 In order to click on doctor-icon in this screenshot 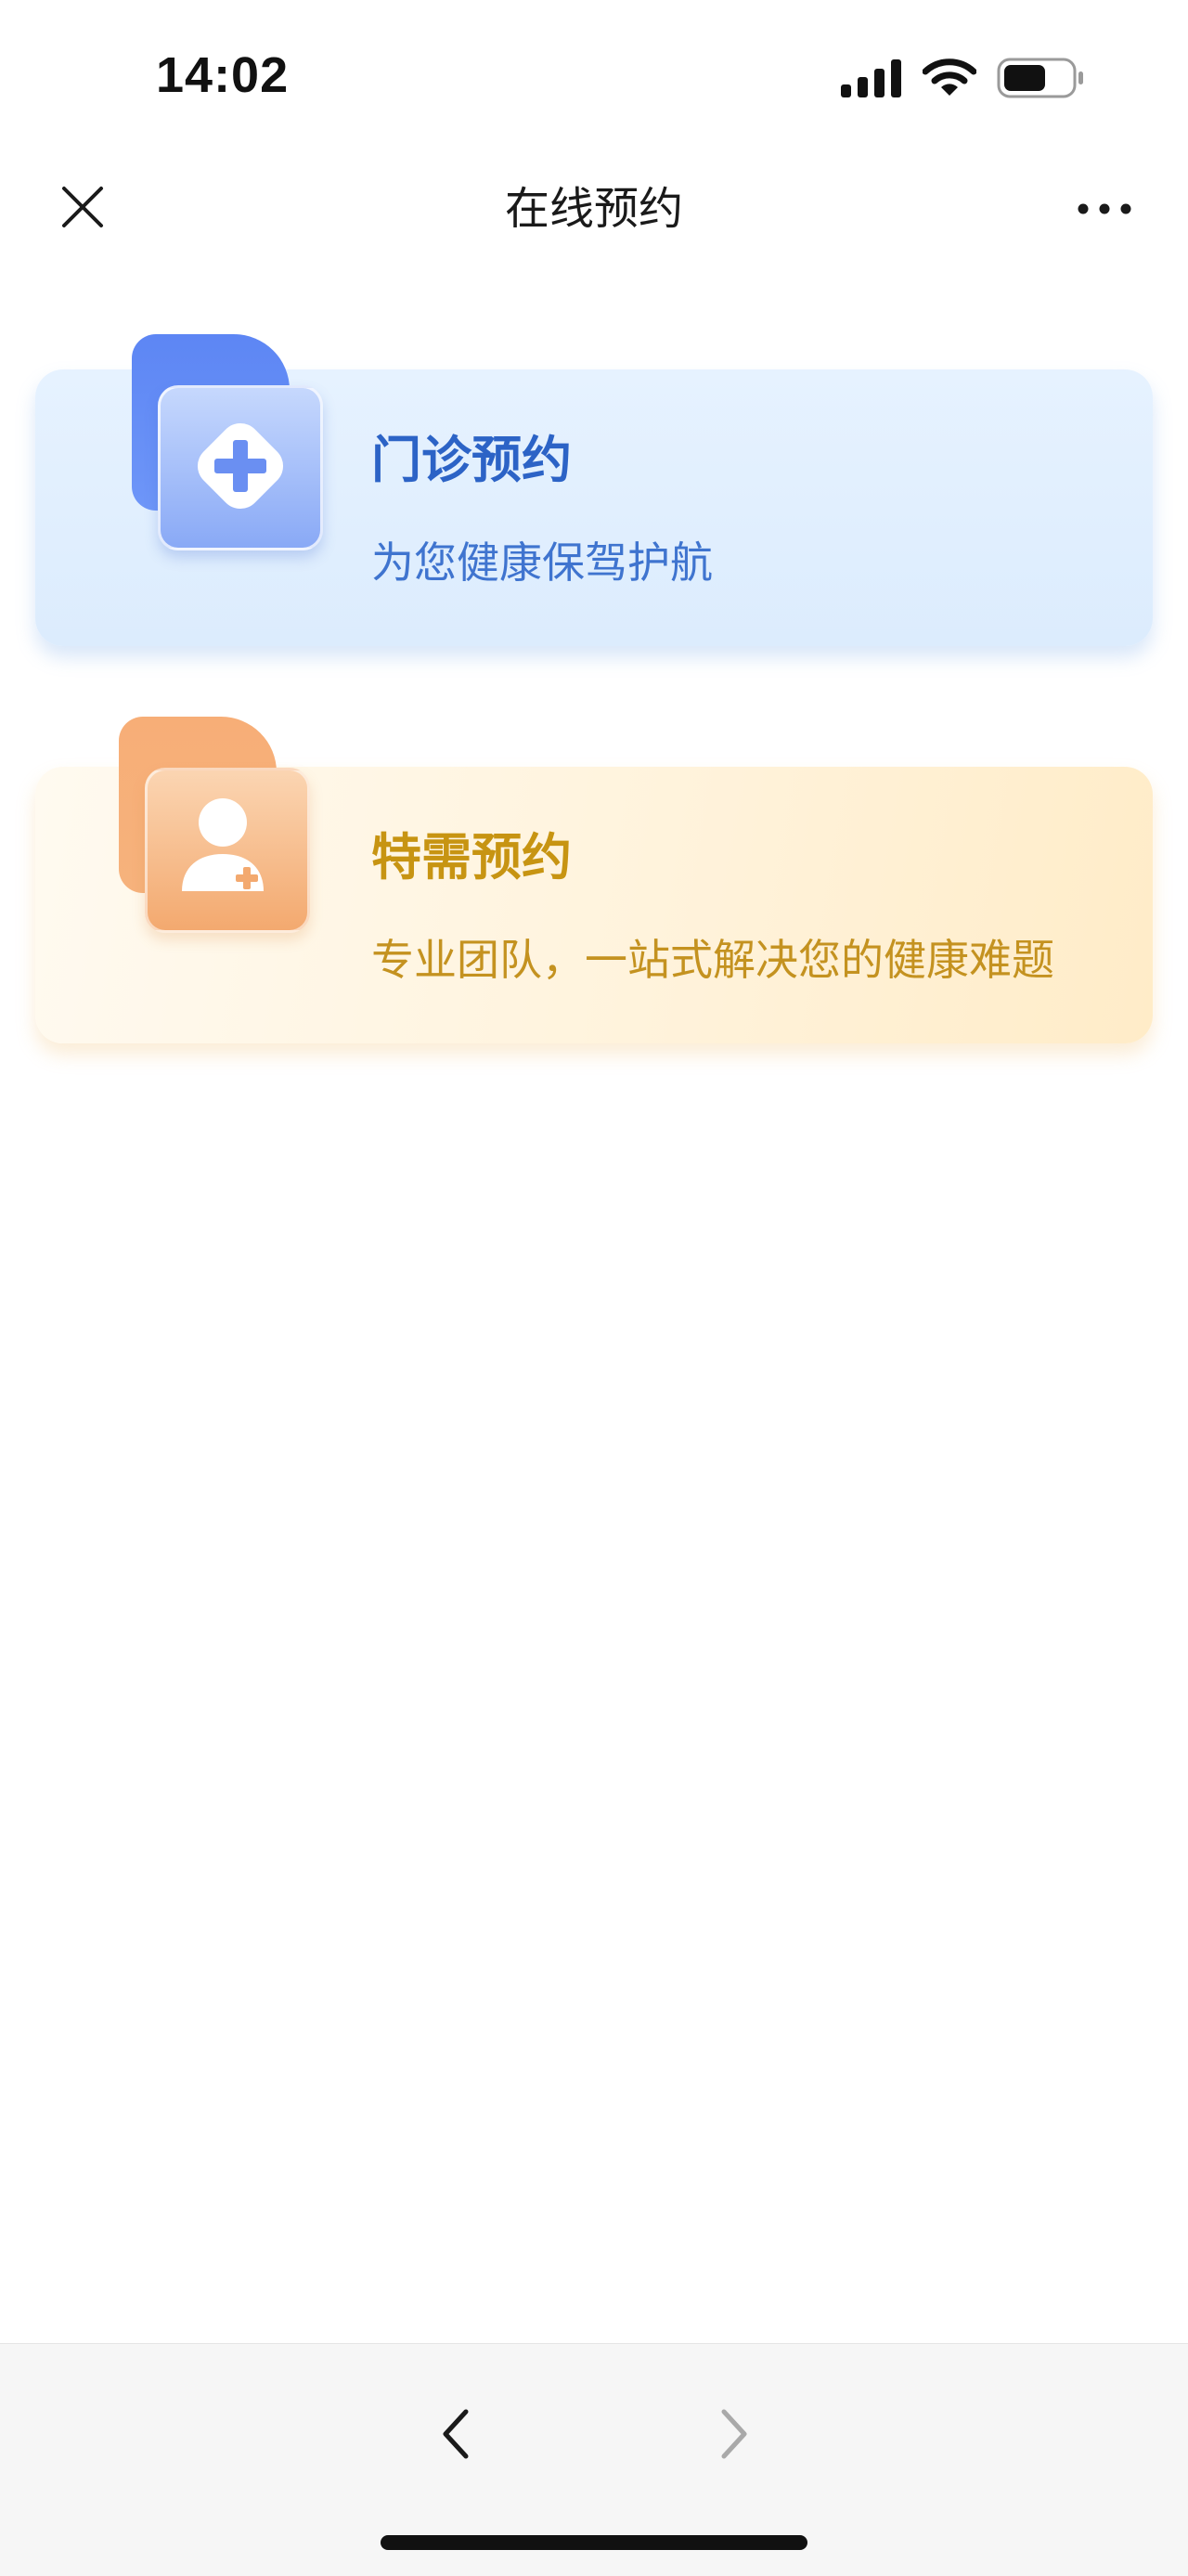, I will do `click(227, 850)`.